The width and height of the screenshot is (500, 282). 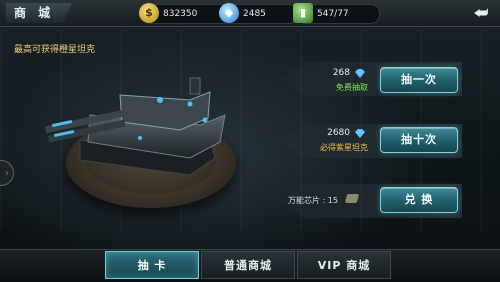 I want to click on gold-coin-icon: $, so click(x=149, y=13).